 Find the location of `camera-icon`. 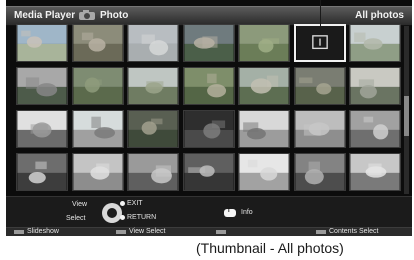

camera-icon is located at coordinates (87, 15).